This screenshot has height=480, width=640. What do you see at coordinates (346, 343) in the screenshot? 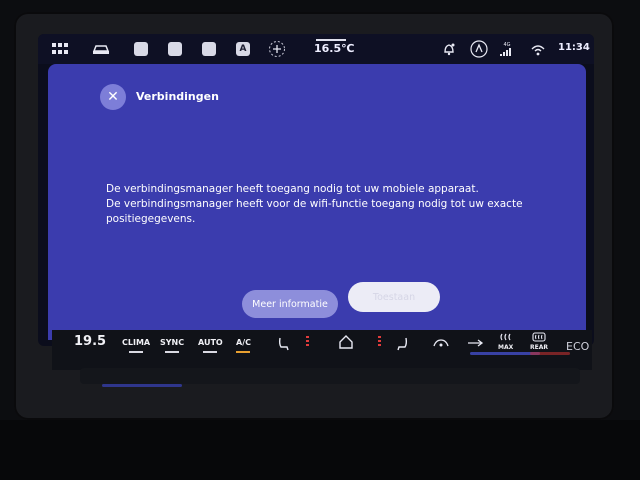
I see `home-icon` at bounding box center [346, 343].